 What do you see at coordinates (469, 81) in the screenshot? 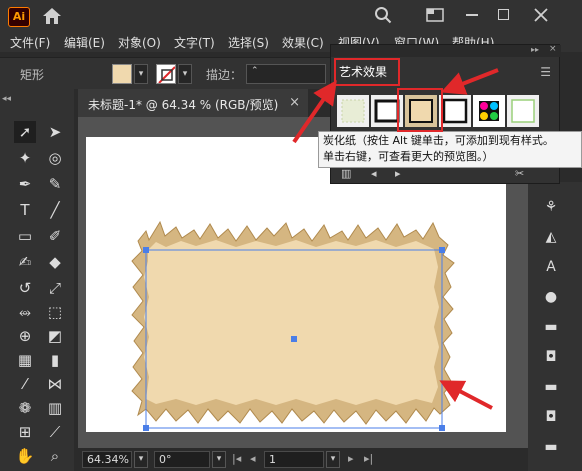
I see `arrow-to-selected-style` at bounding box center [469, 81].